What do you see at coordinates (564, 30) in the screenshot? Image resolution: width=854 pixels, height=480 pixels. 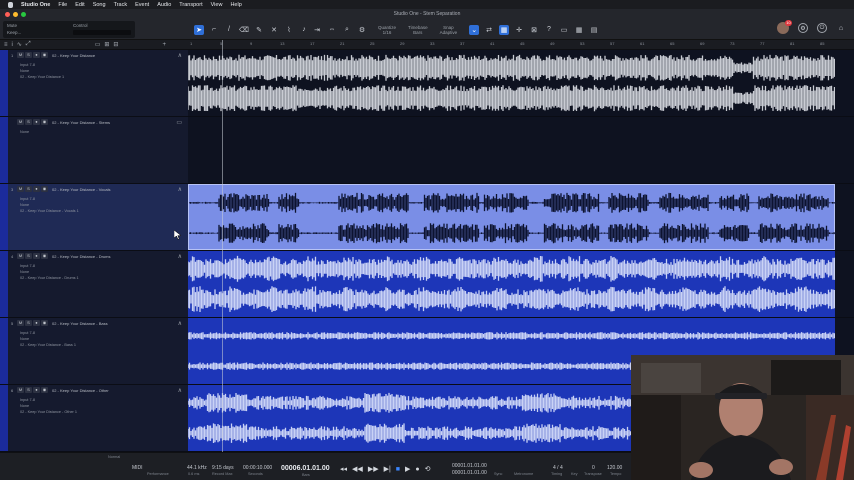 I see `info-icon: ▭` at bounding box center [564, 30].